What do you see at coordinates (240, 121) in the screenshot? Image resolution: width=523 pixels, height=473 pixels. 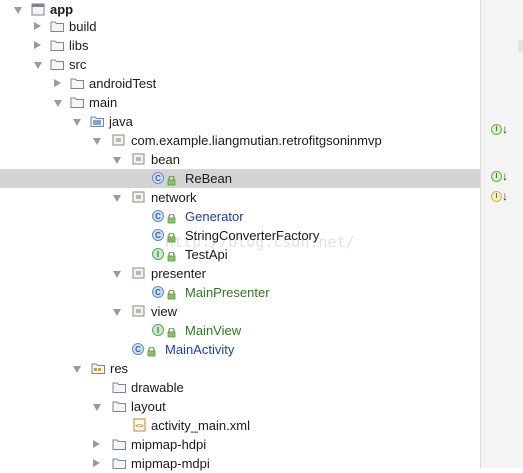 I see `tree-row-java: java` at bounding box center [240, 121].